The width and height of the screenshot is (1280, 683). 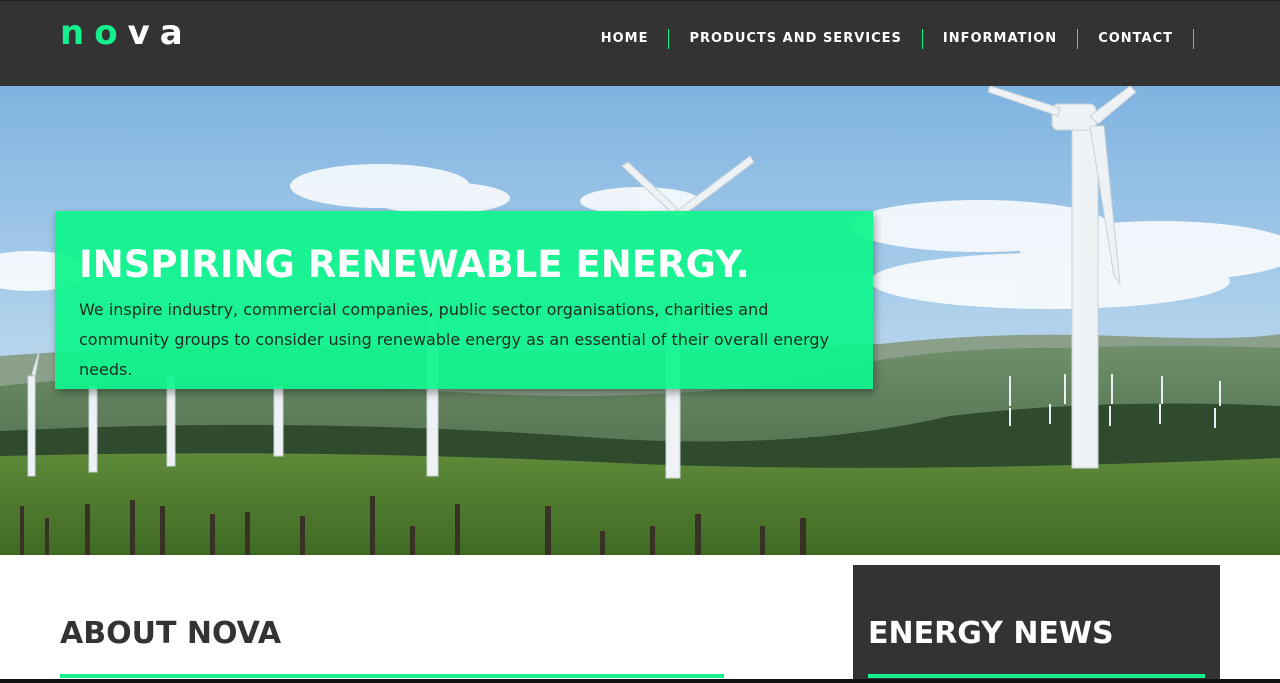 What do you see at coordinates (991, 633) in the screenshot?
I see `energy-news-heading: ENERGY NEWS` at bounding box center [991, 633].